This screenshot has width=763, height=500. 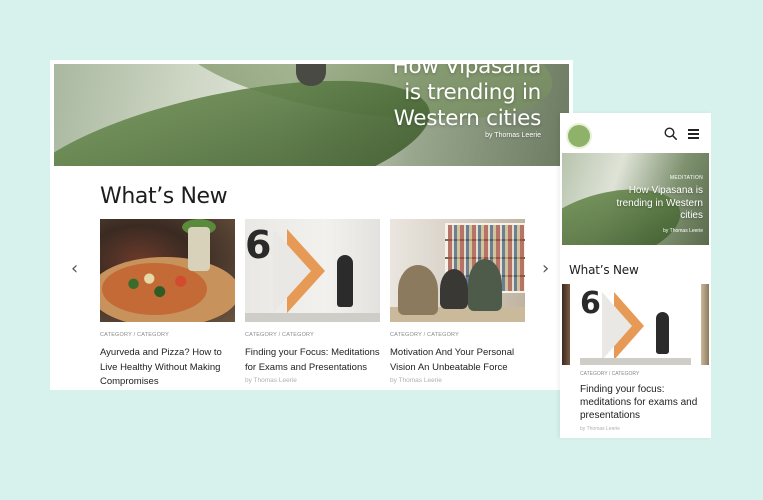 What do you see at coordinates (74, 269) in the screenshot?
I see `chevron-left-icon: ‹` at bounding box center [74, 269].